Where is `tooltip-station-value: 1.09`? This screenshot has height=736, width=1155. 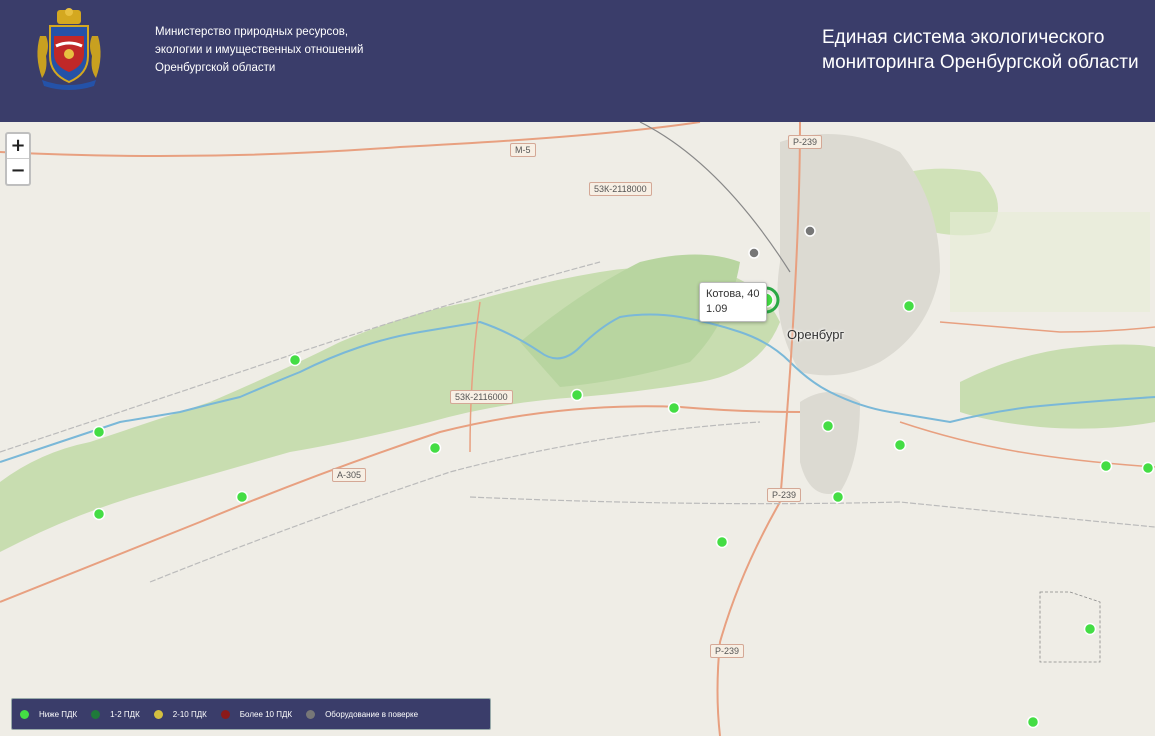 tooltip-station-value: 1.09 is located at coordinates (717, 309).